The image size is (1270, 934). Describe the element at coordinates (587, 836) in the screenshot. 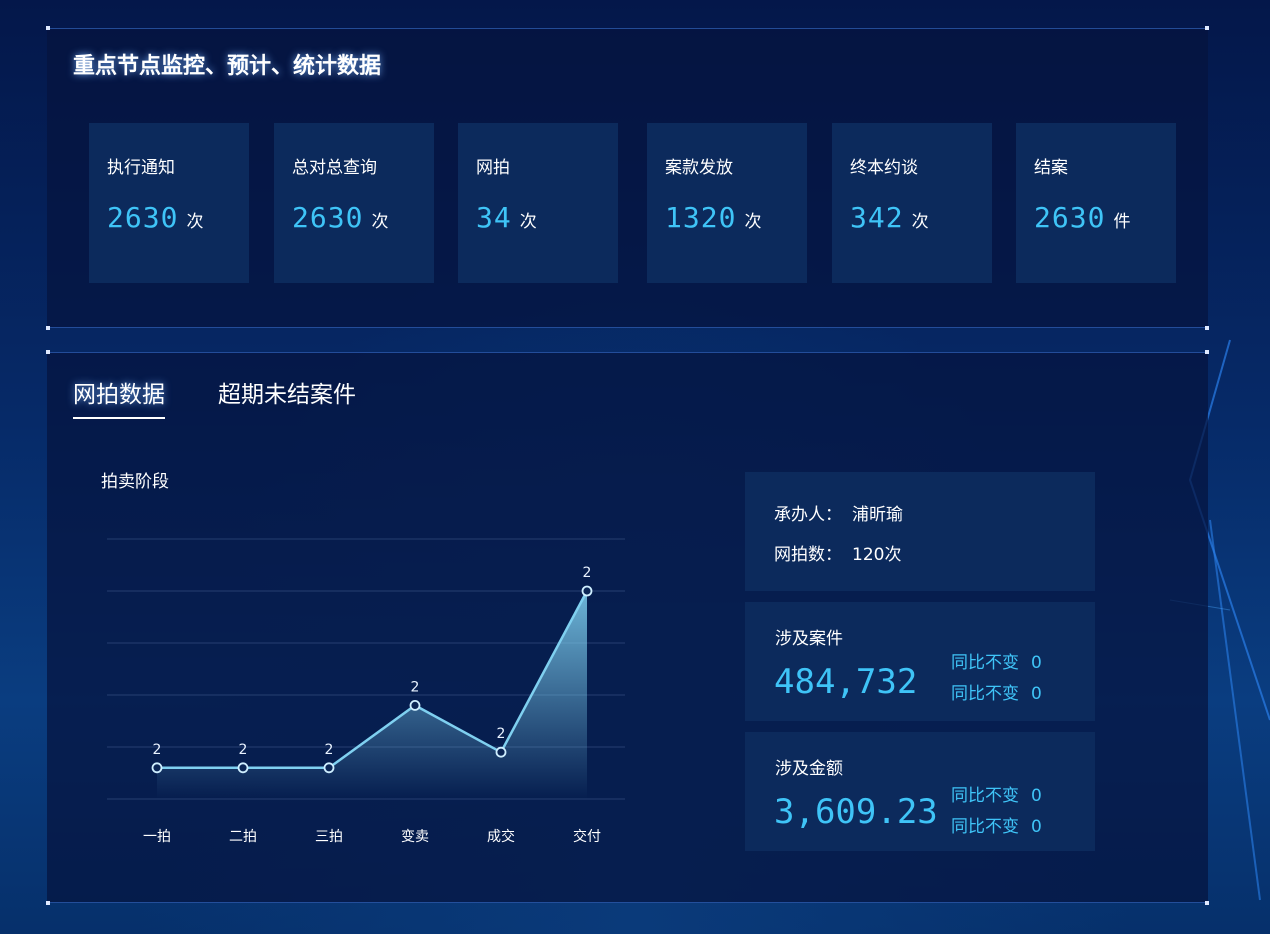

I see `x-tick-label: 交付` at that location.